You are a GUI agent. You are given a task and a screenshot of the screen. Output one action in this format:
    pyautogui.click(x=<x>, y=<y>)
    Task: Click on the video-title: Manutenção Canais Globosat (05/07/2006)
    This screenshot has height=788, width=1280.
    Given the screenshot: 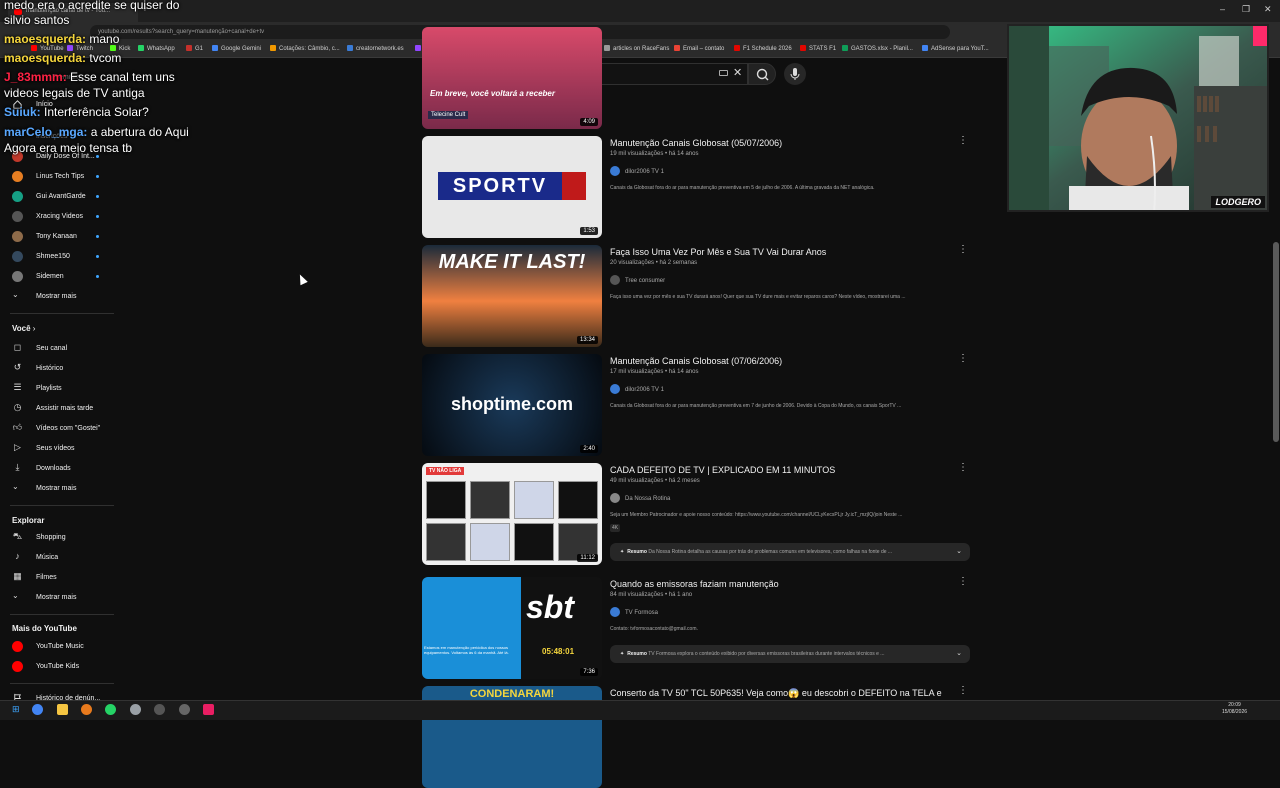 What is the action you would take?
    pyautogui.click(x=696, y=143)
    